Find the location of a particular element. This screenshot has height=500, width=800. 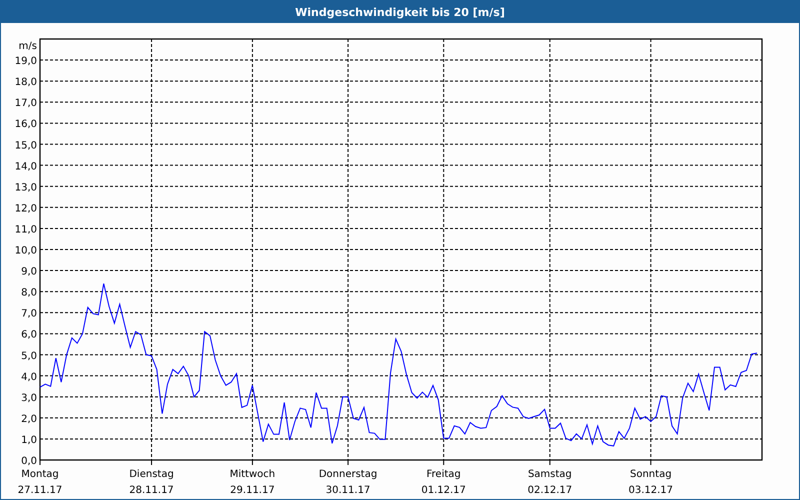

chart-title: Windgeschwindigkeit bis 20 [m/s] is located at coordinates (400, 12).